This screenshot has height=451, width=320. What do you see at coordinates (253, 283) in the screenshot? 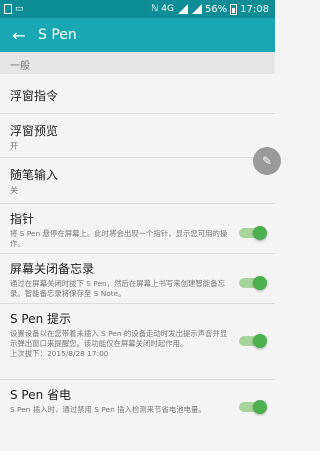
I see `screen-off-memo-toggle` at bounding box center [253, 283].